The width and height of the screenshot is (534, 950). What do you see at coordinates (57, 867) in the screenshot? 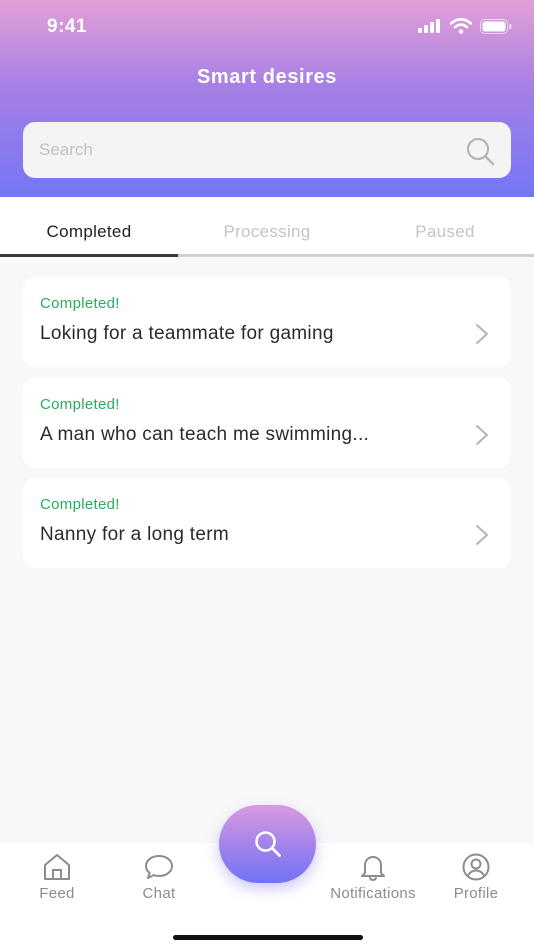
I see `home-icon` at bounding box center [57, 867].